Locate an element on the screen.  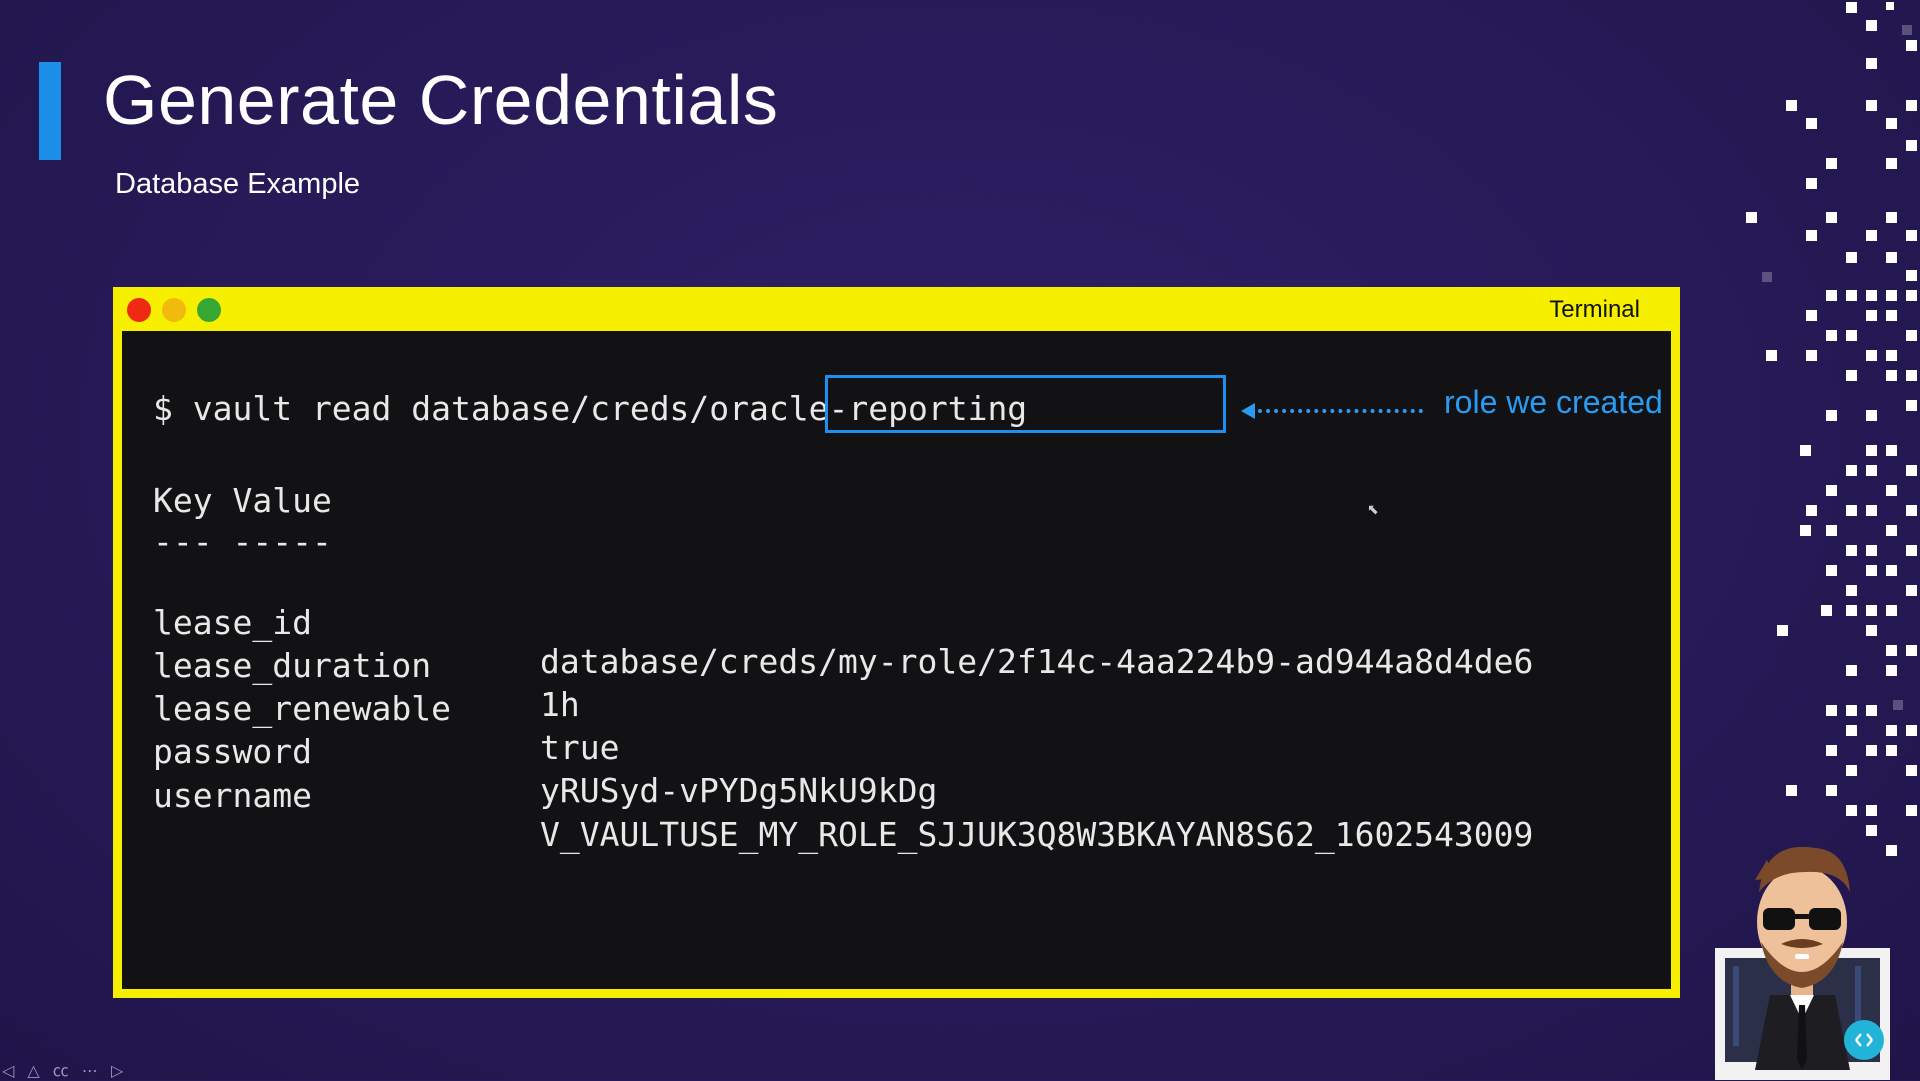
terminal-title-bar: Terminal is located at coordinates (896, 308).